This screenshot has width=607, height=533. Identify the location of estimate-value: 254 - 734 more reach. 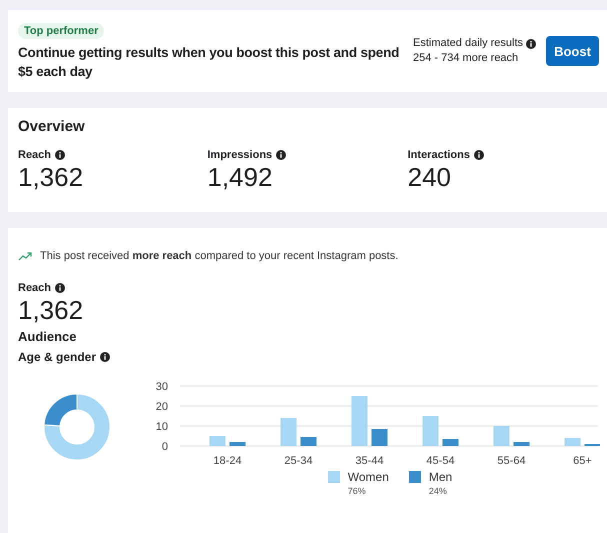
(466, 58).